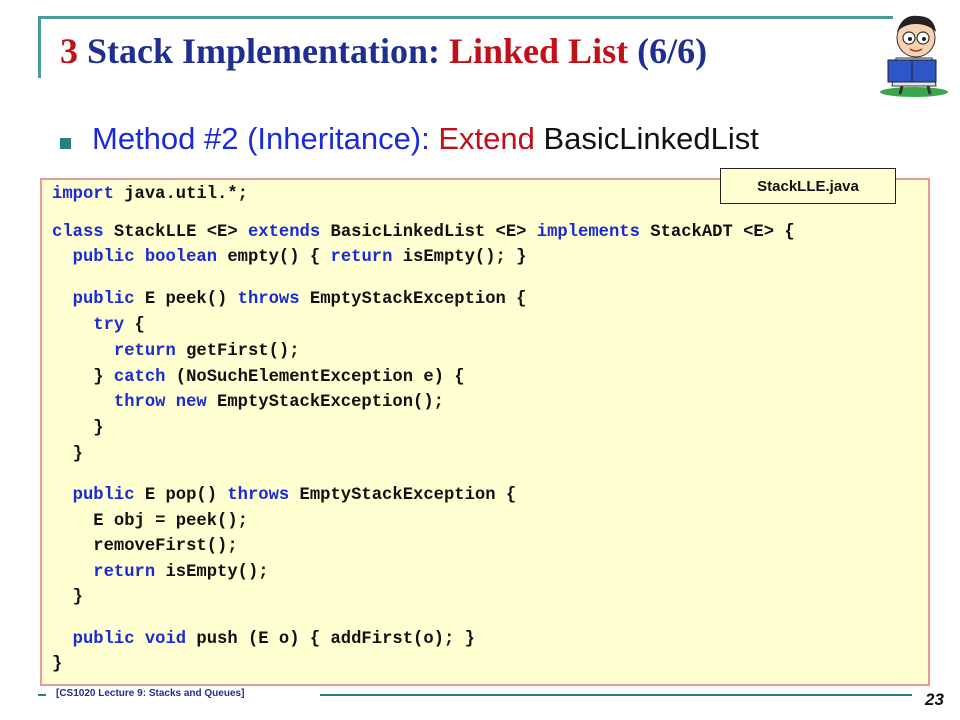 Image resolution: width=960 pixels, height=720 pixels. What do you see at coordinates (67, 454) in the screenshot?
I see `code-line-10: }` at bounding box center [67, 454].